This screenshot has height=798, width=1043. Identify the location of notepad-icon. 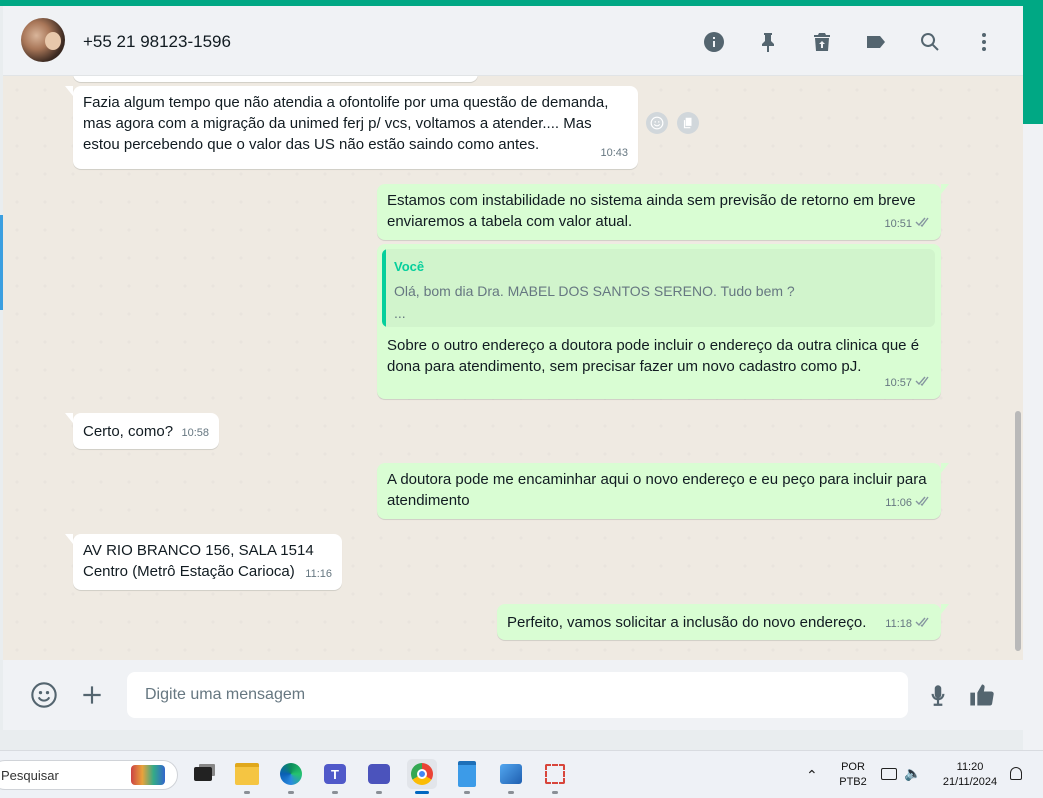
(467, 776).